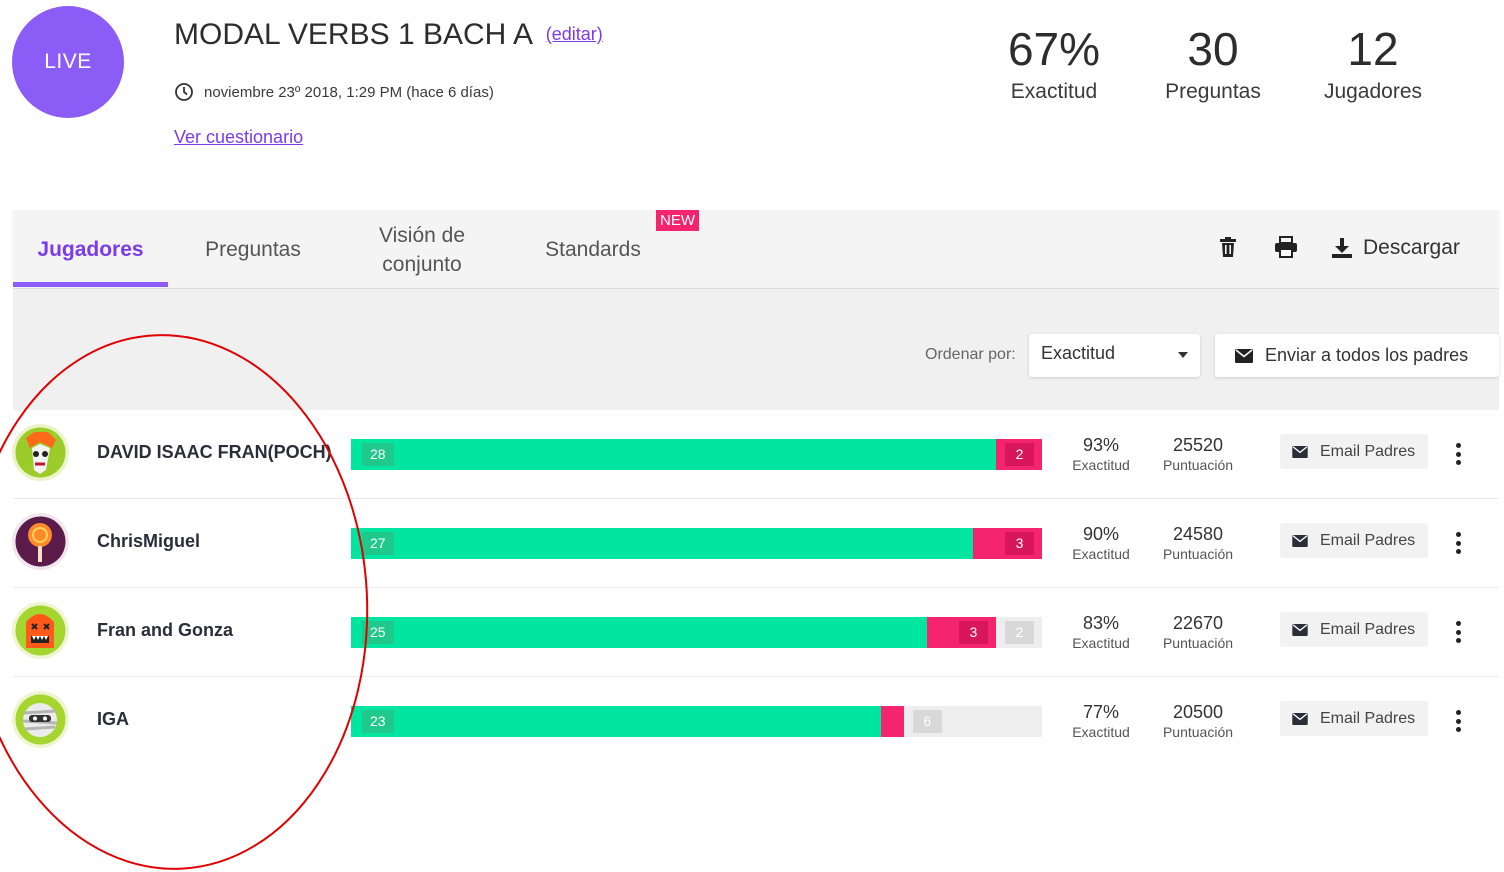 This screenshot has height=872, width=1504. I want to click on incorrect-segment: 3, so click(961, 632).